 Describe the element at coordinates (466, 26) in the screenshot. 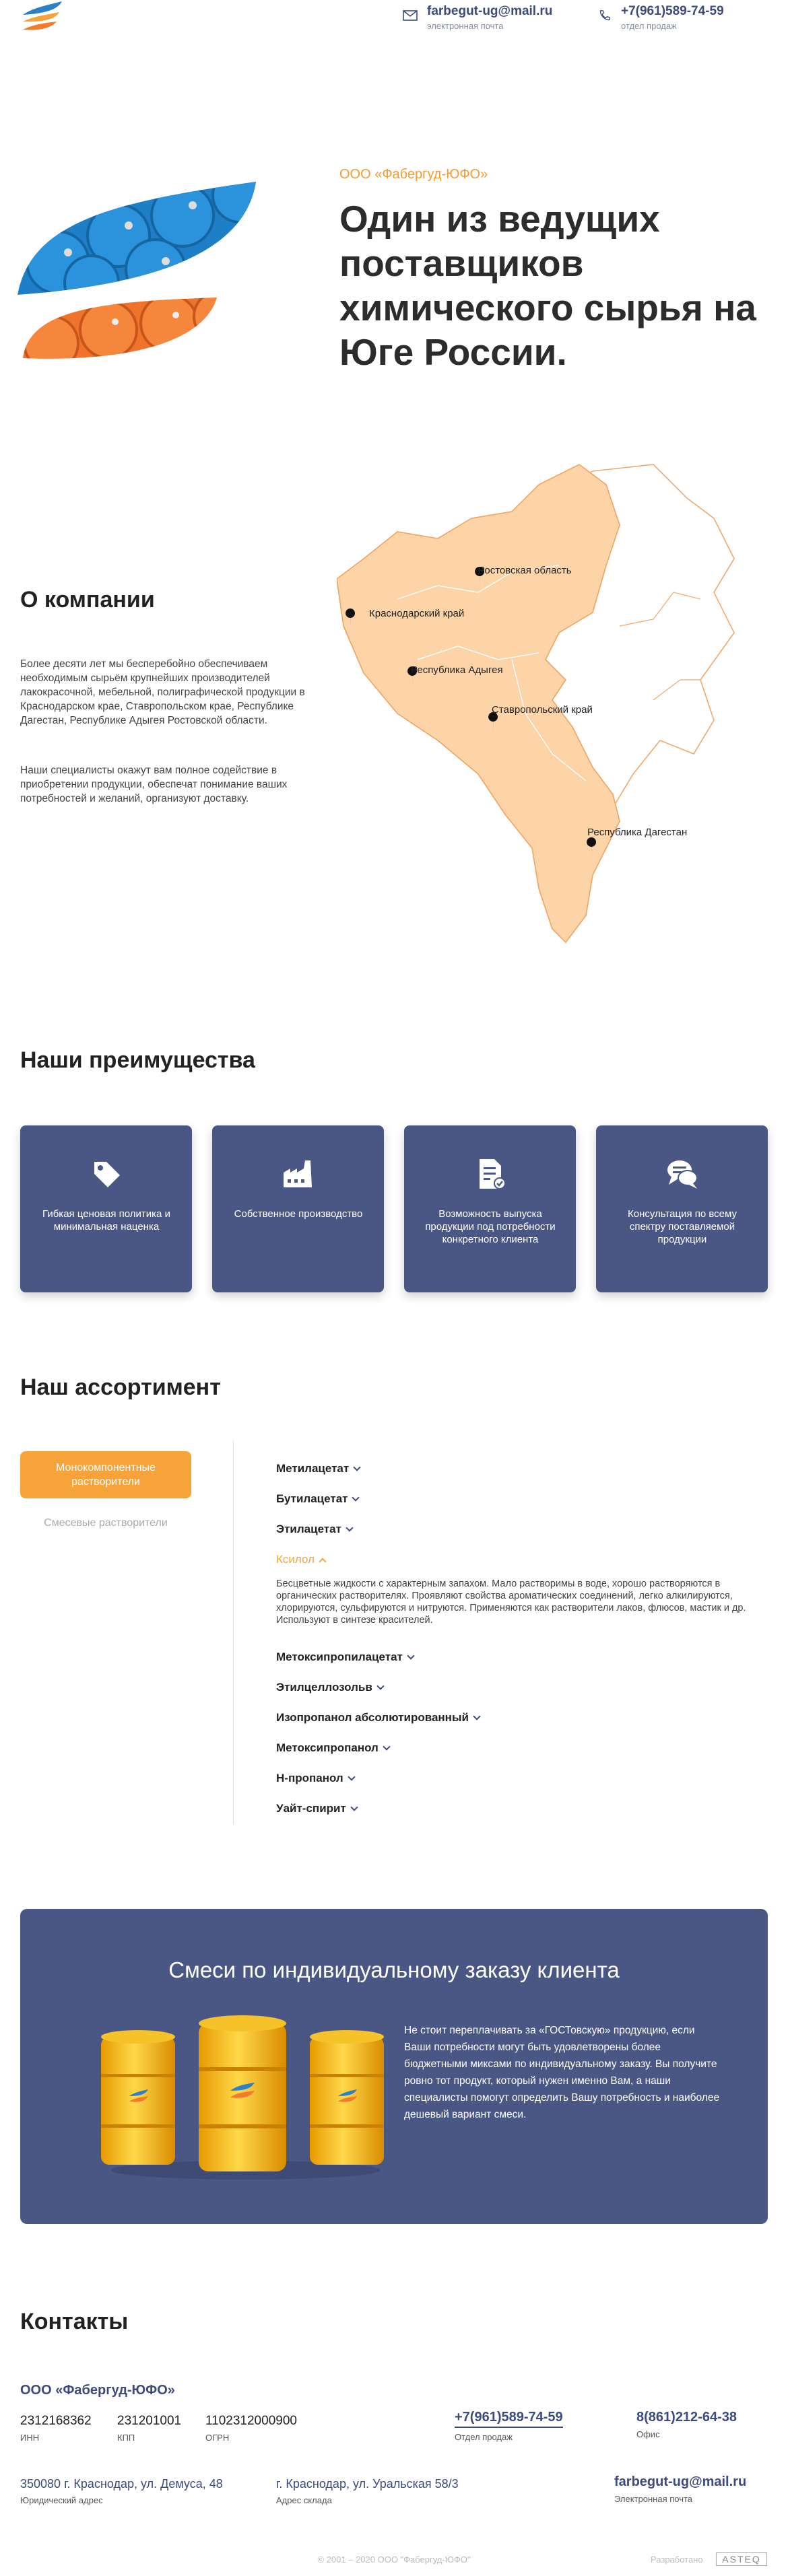

I see `header-email-label: электронная почта` at that location.